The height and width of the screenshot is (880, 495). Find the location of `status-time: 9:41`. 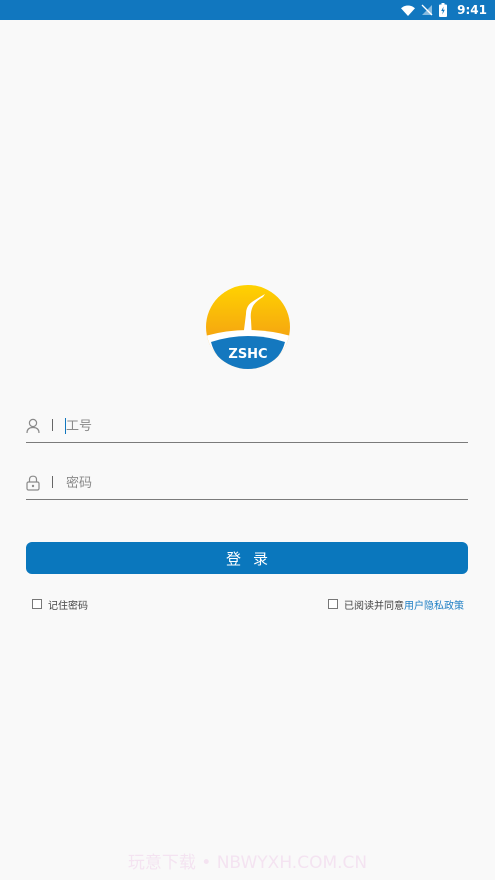

status-time: 9:41 is located at coordinates (472, 10).